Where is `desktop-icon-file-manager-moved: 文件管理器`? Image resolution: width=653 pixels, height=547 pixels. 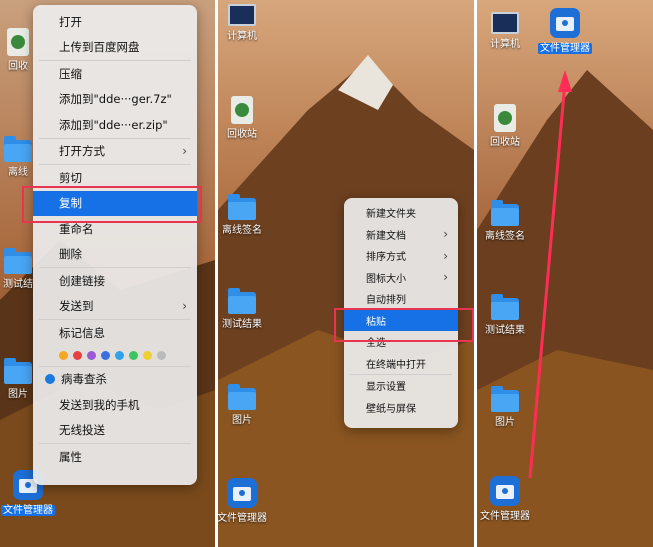 desktop-icon-file-manager-moved: 文件管理器 is located at coordinates (565, 31).